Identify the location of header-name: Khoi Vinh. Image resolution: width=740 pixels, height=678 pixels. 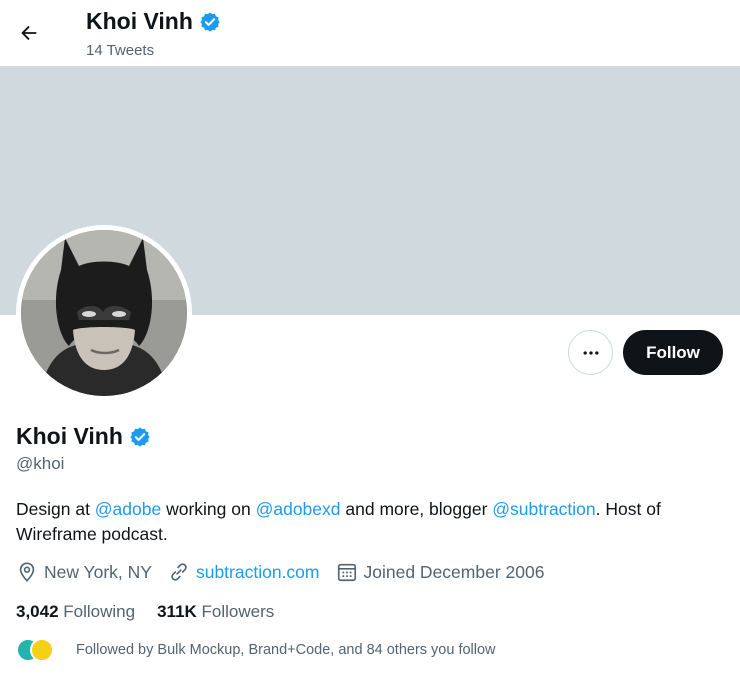
(139, 21).